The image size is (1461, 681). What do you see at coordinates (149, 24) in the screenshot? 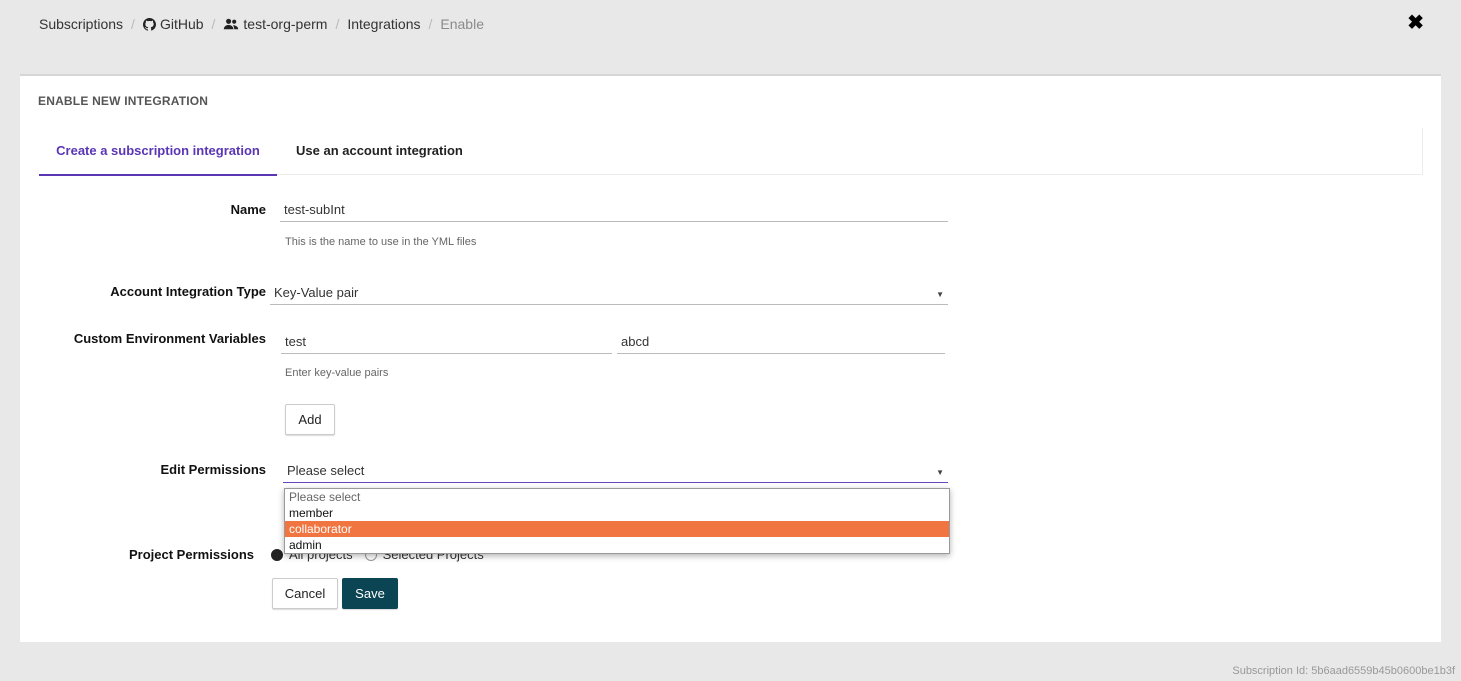
I see `github-icon` at bounding box center [149, 24].